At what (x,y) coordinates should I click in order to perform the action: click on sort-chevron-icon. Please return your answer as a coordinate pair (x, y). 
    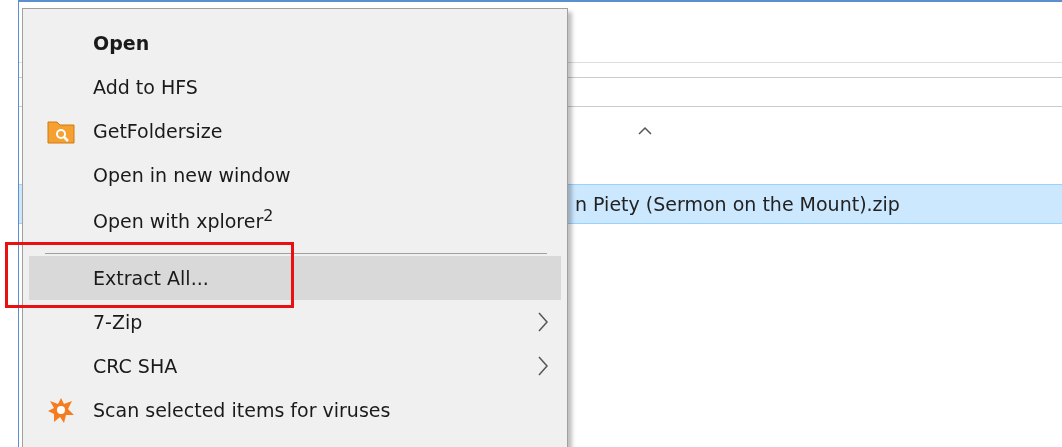
    Looking at the image, I should click on (645, 131).